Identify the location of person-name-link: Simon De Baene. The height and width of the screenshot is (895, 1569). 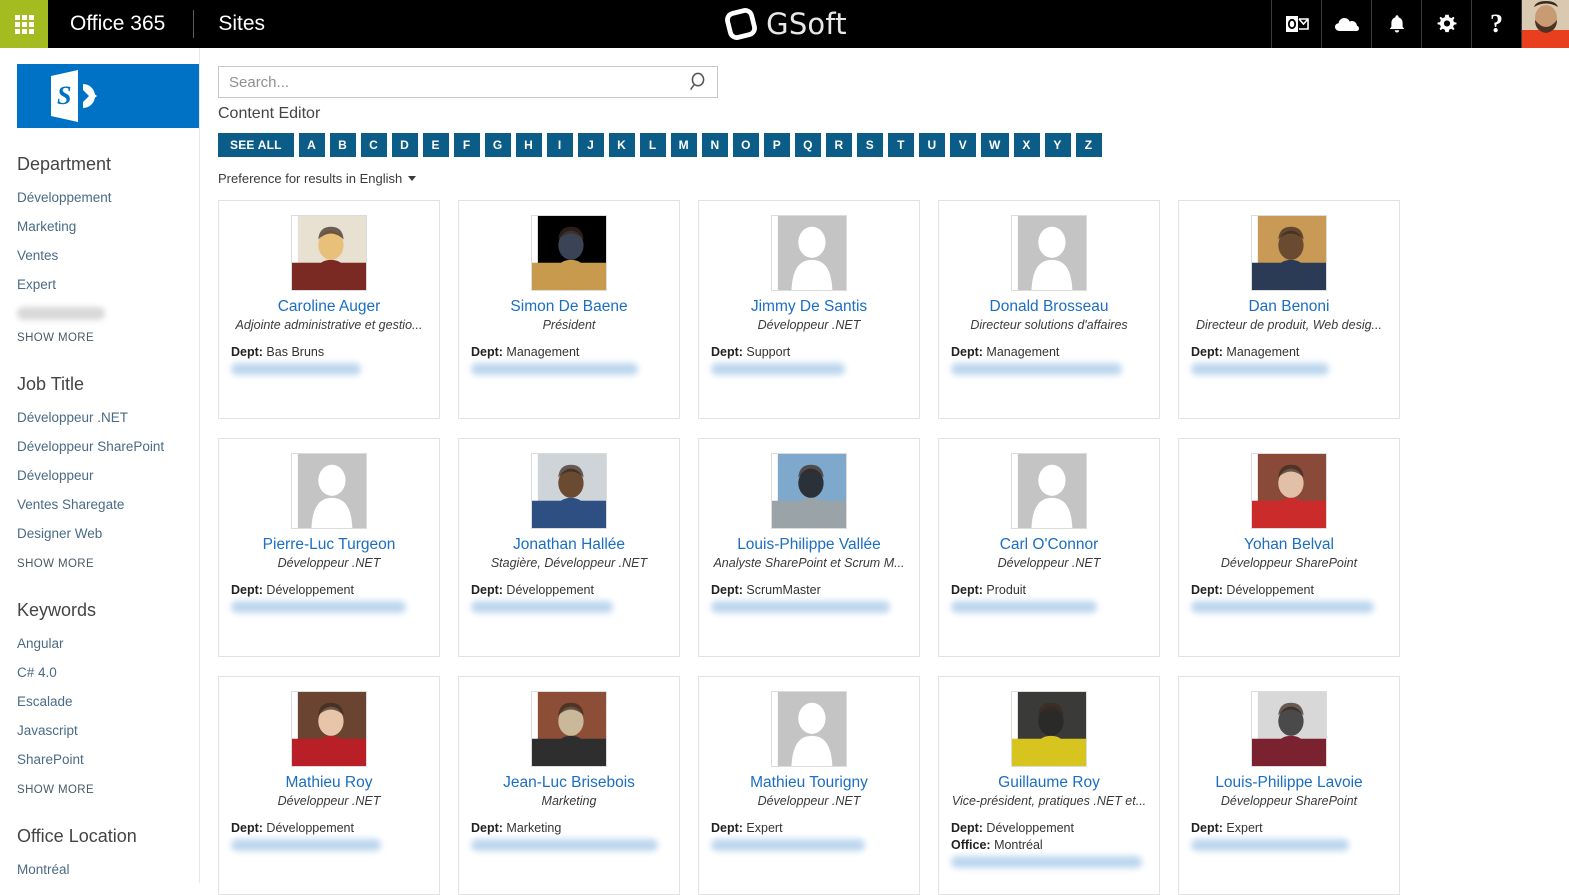
(569, 306).